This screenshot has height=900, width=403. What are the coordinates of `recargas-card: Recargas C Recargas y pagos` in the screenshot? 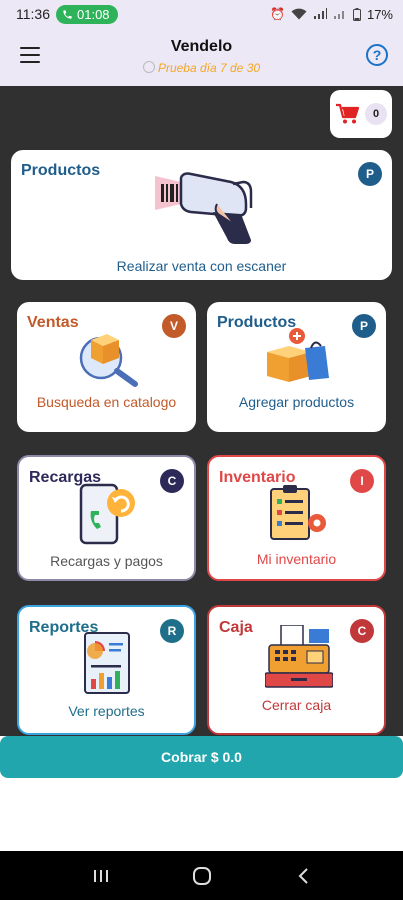 It's located at (106, 518).